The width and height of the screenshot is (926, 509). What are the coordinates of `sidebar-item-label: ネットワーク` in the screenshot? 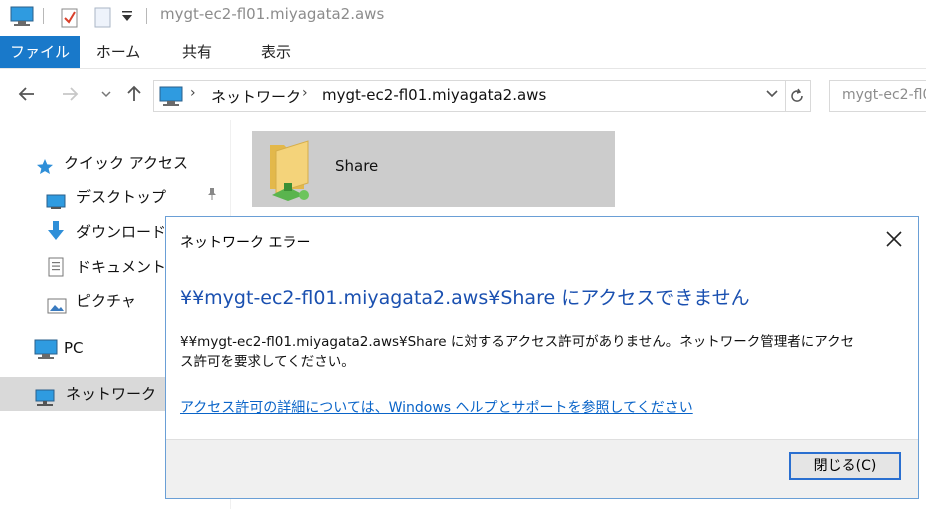 It's located at (111, 394).